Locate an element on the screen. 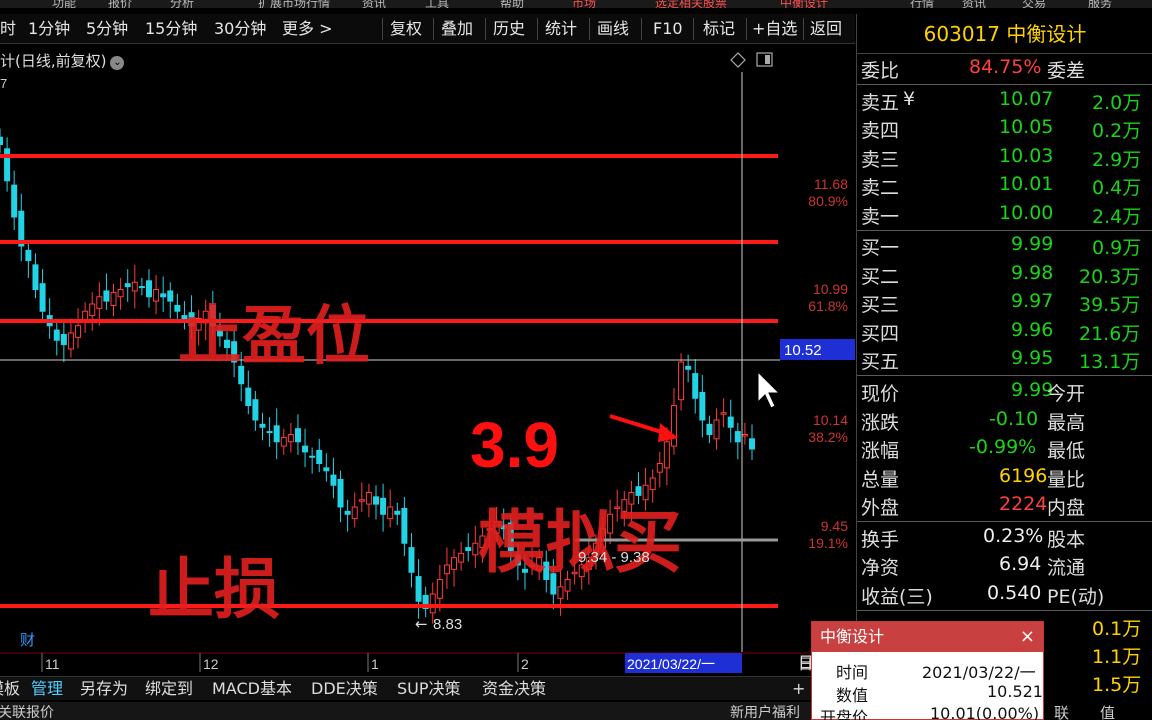 The image size is (1152, 720). menu-item-market: 市场 is located at coordinates (584, 4).